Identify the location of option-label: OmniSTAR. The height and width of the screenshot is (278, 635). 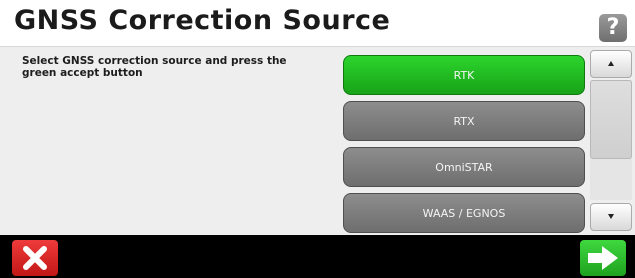
(464, 167).